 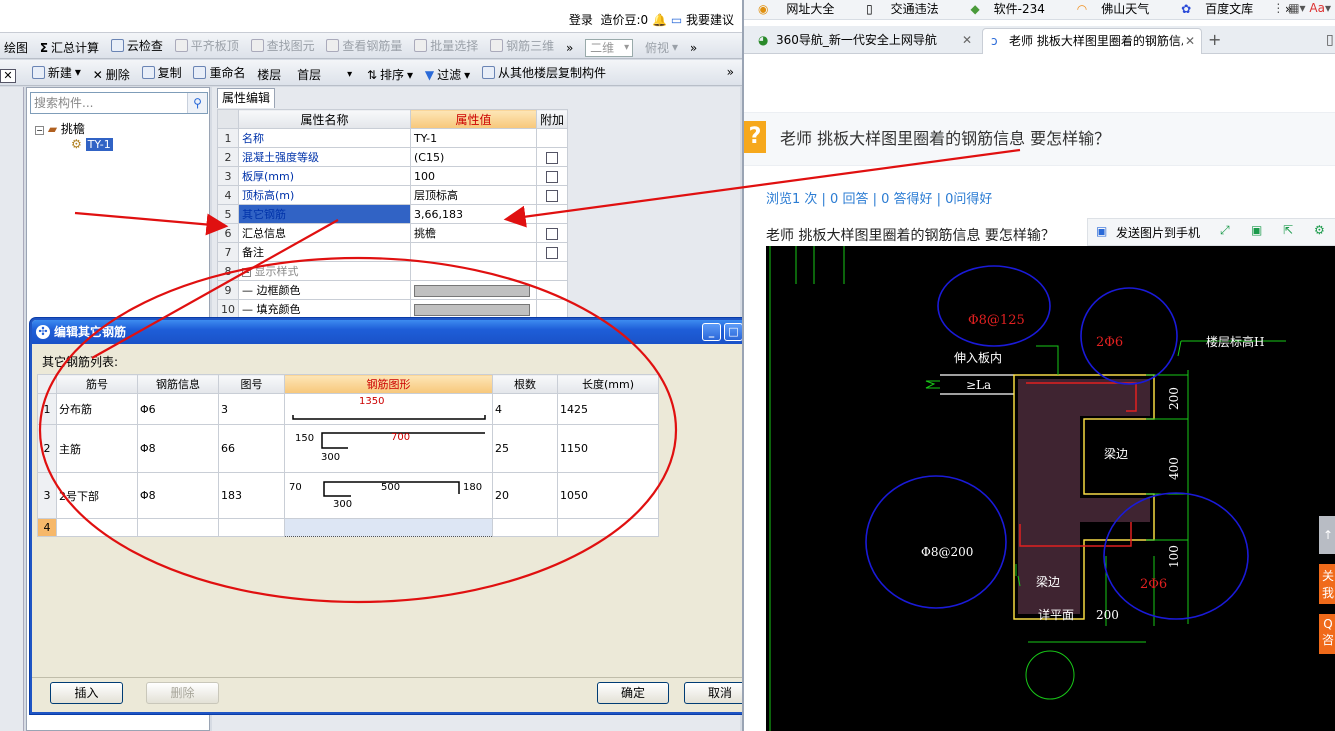 I want to click on count-cell, so click(x=525, y=527).